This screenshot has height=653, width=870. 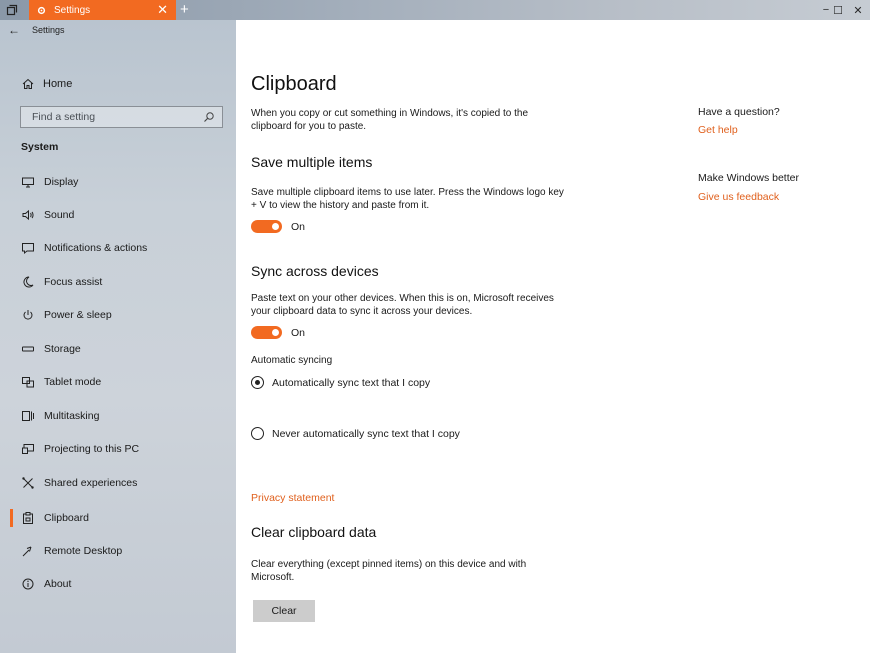 I want to click on sidebar-item-home: Home, so click(x=46, y=84).